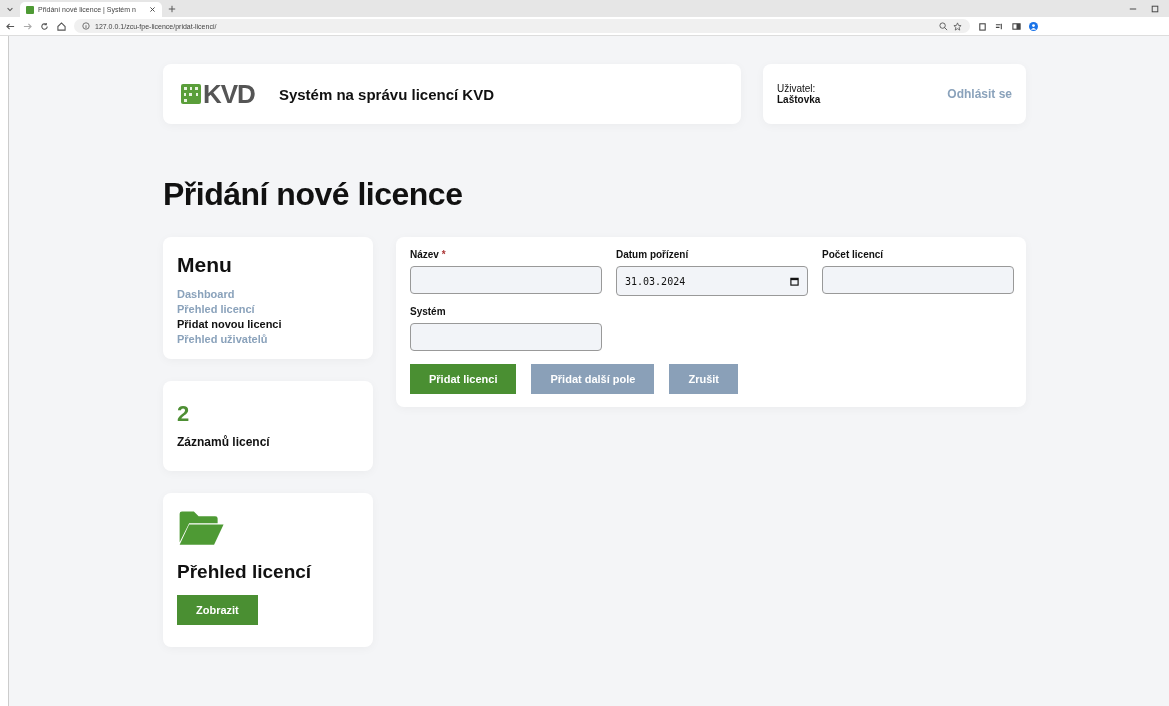 The height and width of the screenshot is (706, 1169). Describe the element at coordinates (217, 610) in the screenshot. I see `show-button: Zobrazit` at that location.